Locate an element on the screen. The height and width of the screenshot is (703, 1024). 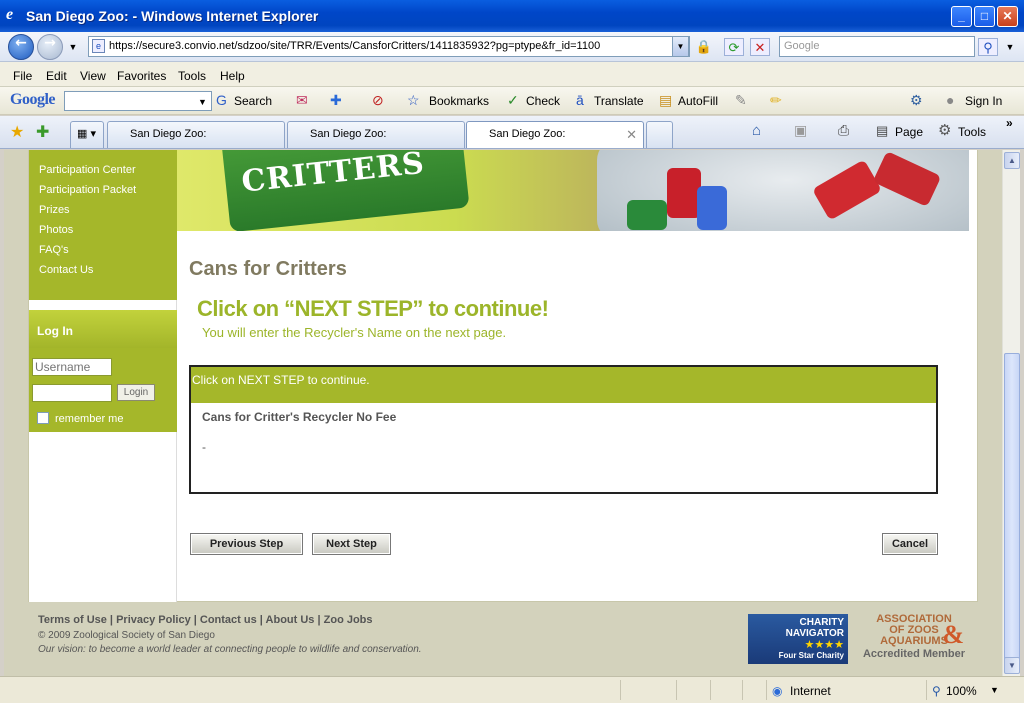
sidebar-item-prizes: Prizes is located at coordinates (54, 210).